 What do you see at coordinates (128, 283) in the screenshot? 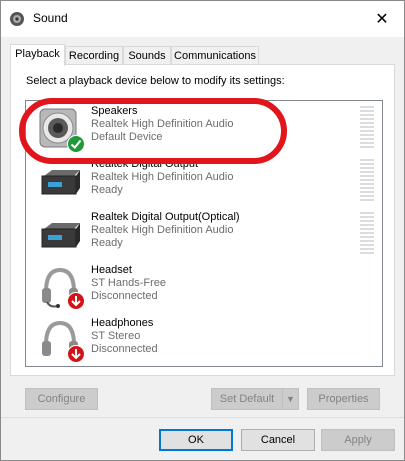
I see `device-description: ST Hands-Free` at bounding box center [128, 283].